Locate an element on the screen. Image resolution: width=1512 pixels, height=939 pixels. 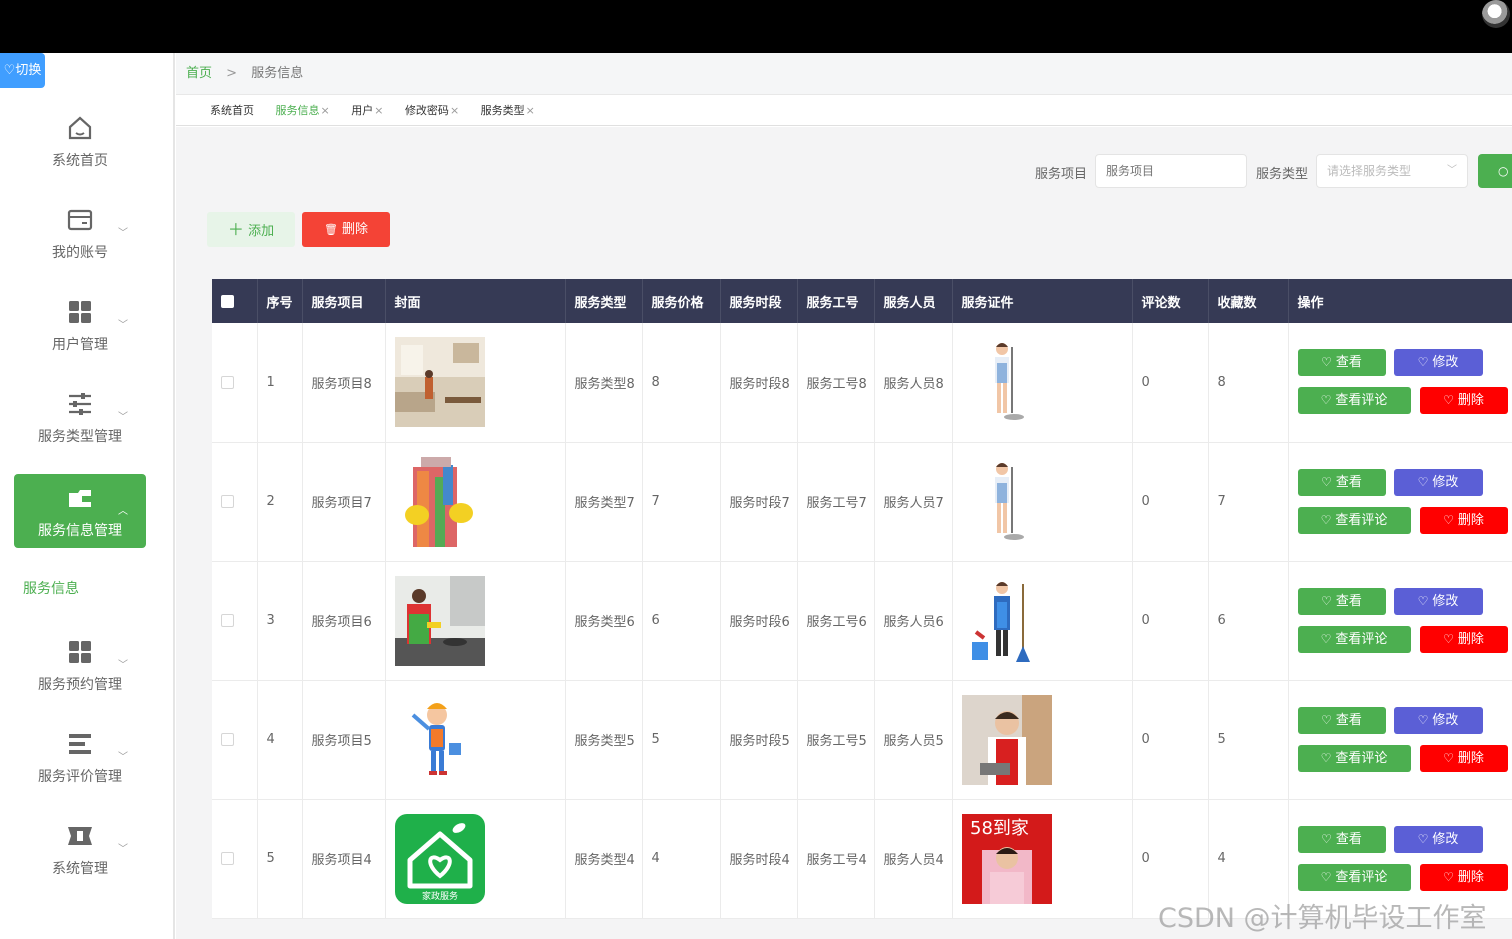
cell-staff-no: 服务工号4 is located at coordinates (836, 859).